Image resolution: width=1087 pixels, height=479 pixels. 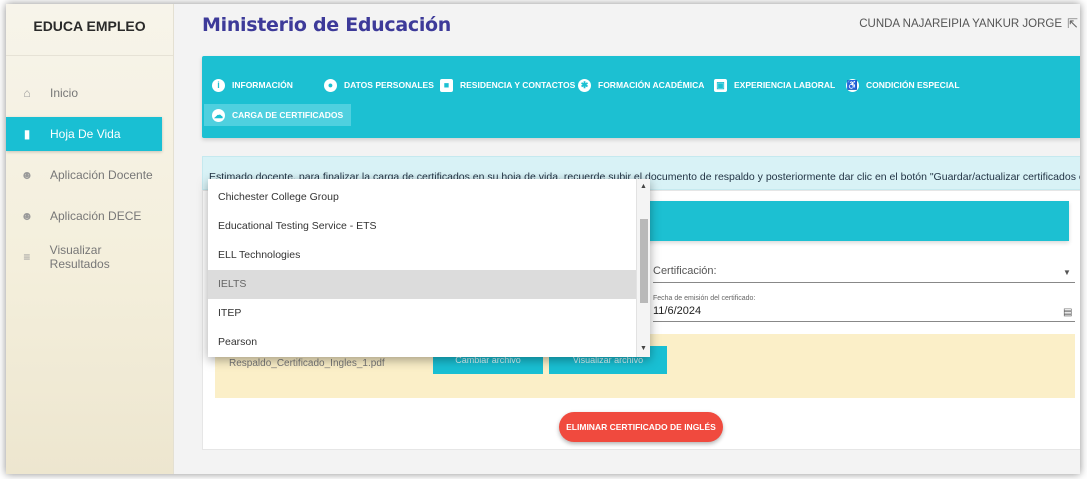 I want to click on dropdown-option: Chichester College Group, so click(x=422, y=197).